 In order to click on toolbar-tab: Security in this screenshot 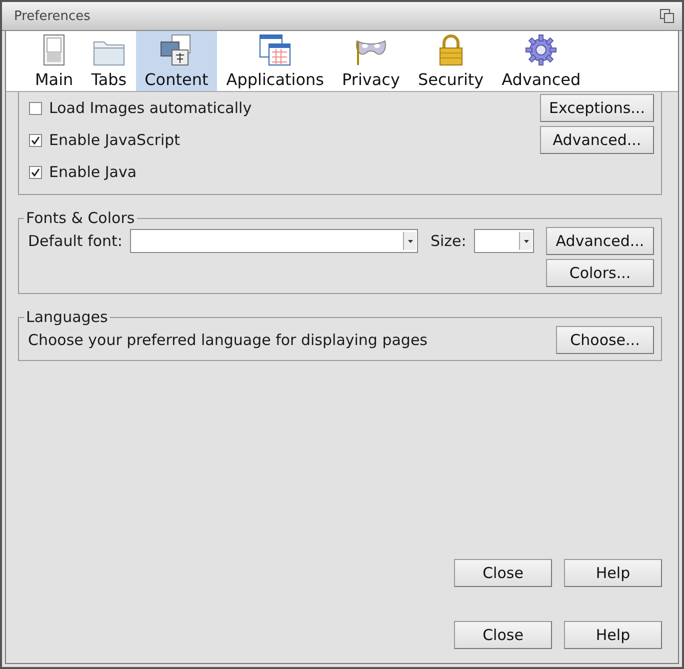, I will do `click(450, 61)`.